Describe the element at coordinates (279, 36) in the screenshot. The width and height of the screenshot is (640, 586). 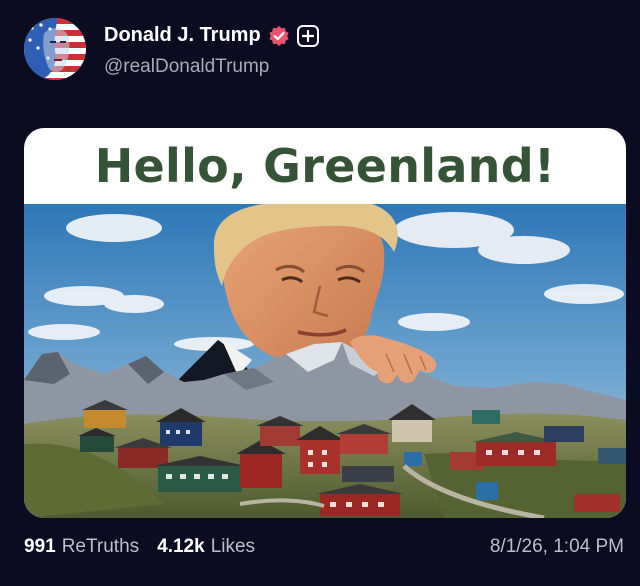
I see `verified-badge-icon` at that location.